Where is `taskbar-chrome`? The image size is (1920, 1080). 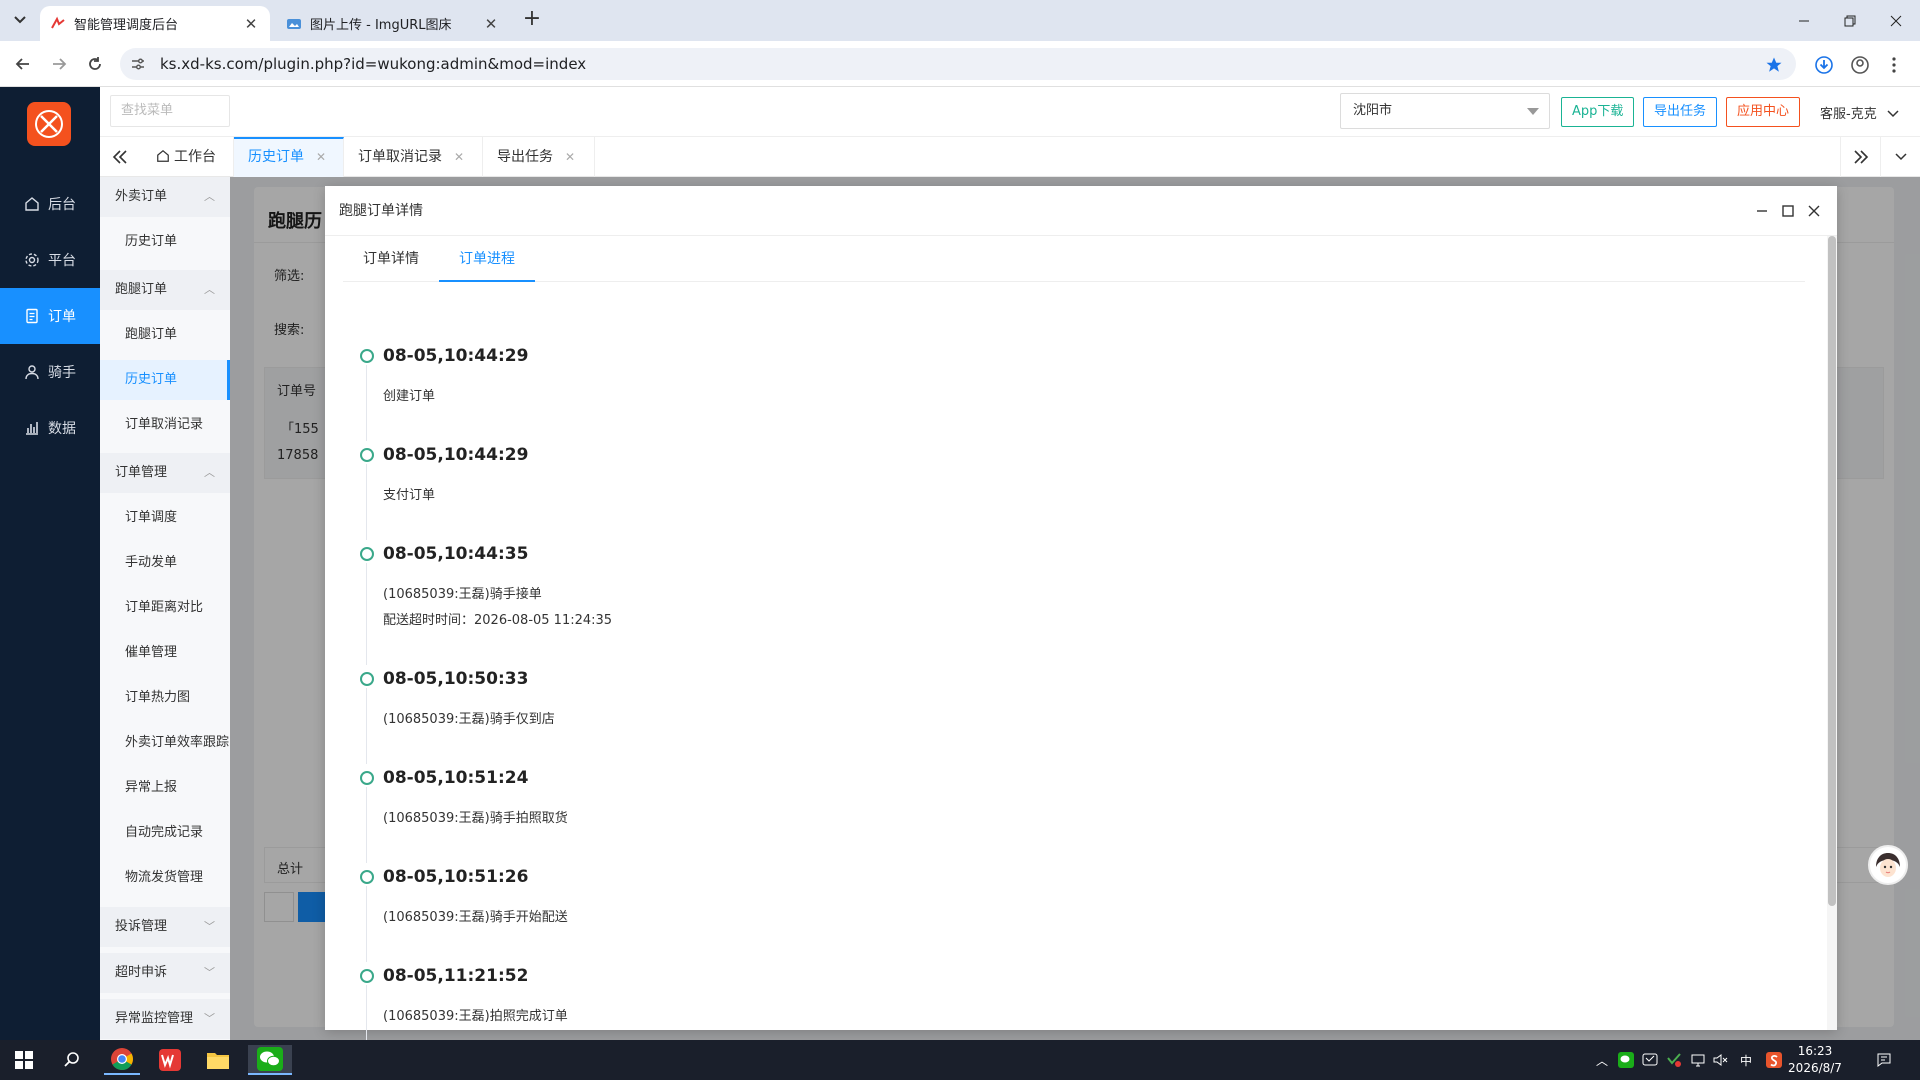
taskbar-chrome is located at coordinates (122, 1060).